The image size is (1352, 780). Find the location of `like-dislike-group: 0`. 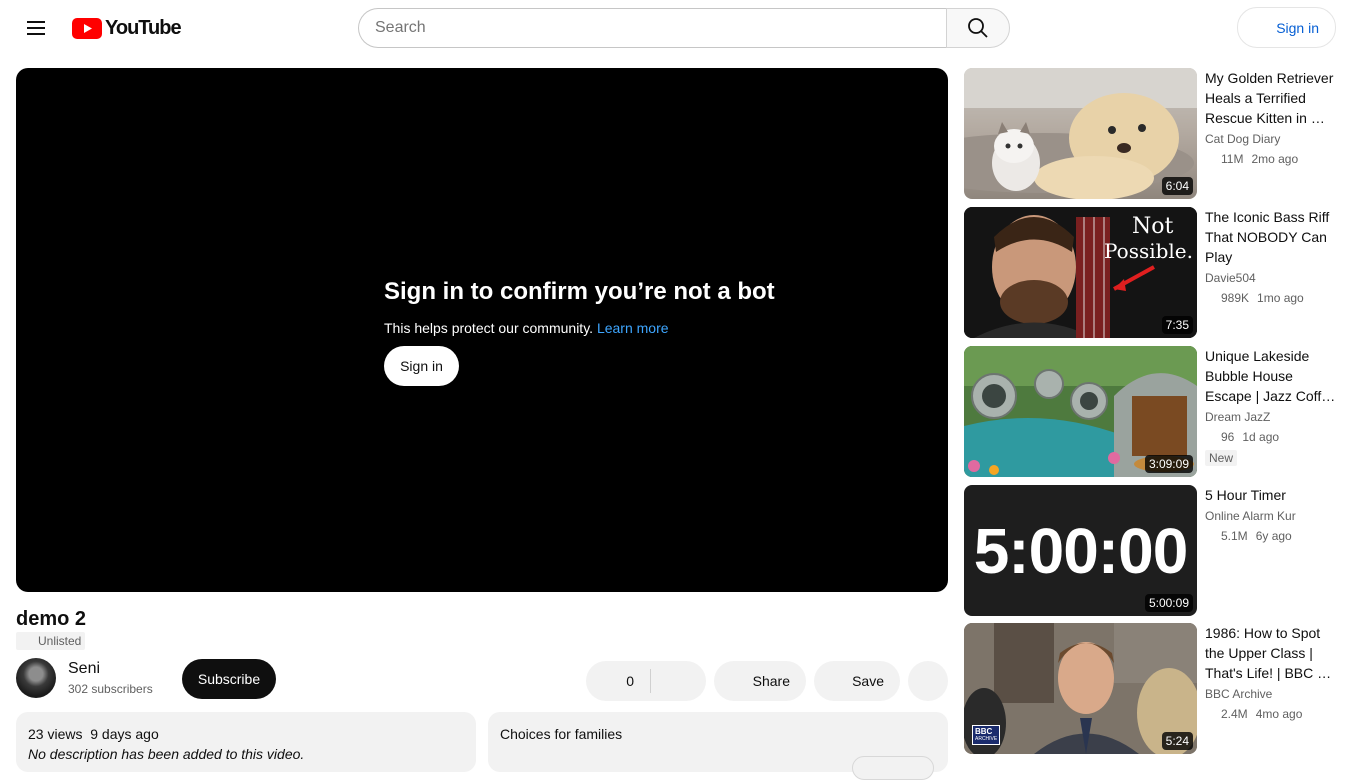

like-dislike-group: 0 is located at coordinates (646, 681).